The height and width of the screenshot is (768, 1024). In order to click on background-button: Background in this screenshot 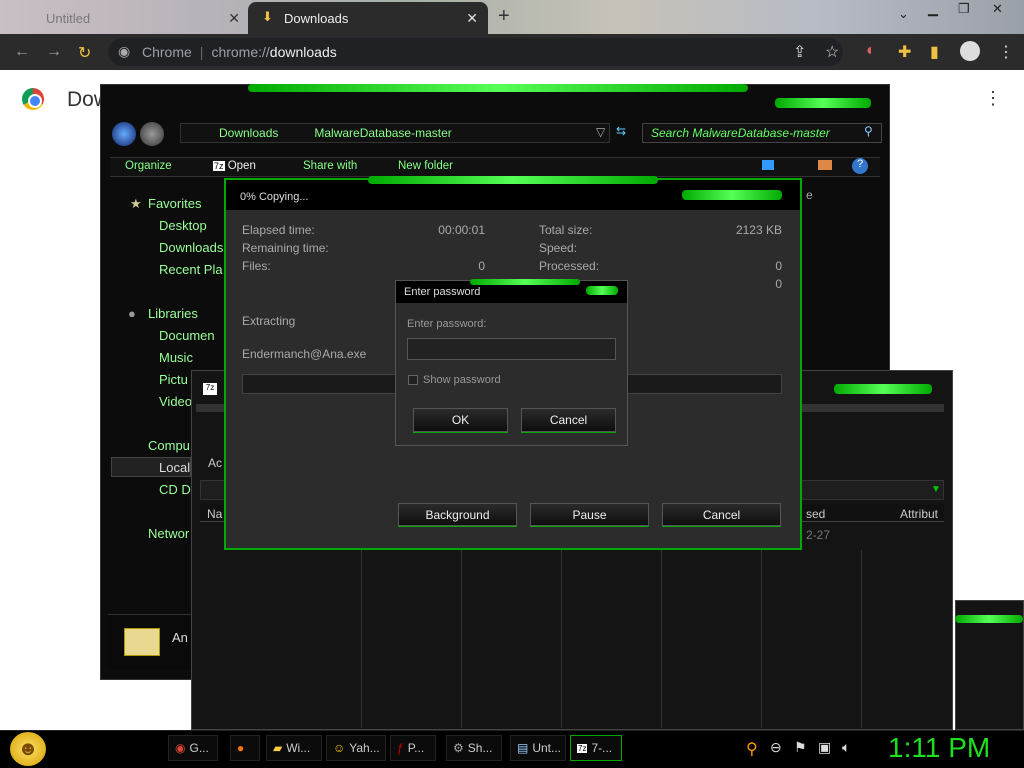, I will do `click(457, 514)`.